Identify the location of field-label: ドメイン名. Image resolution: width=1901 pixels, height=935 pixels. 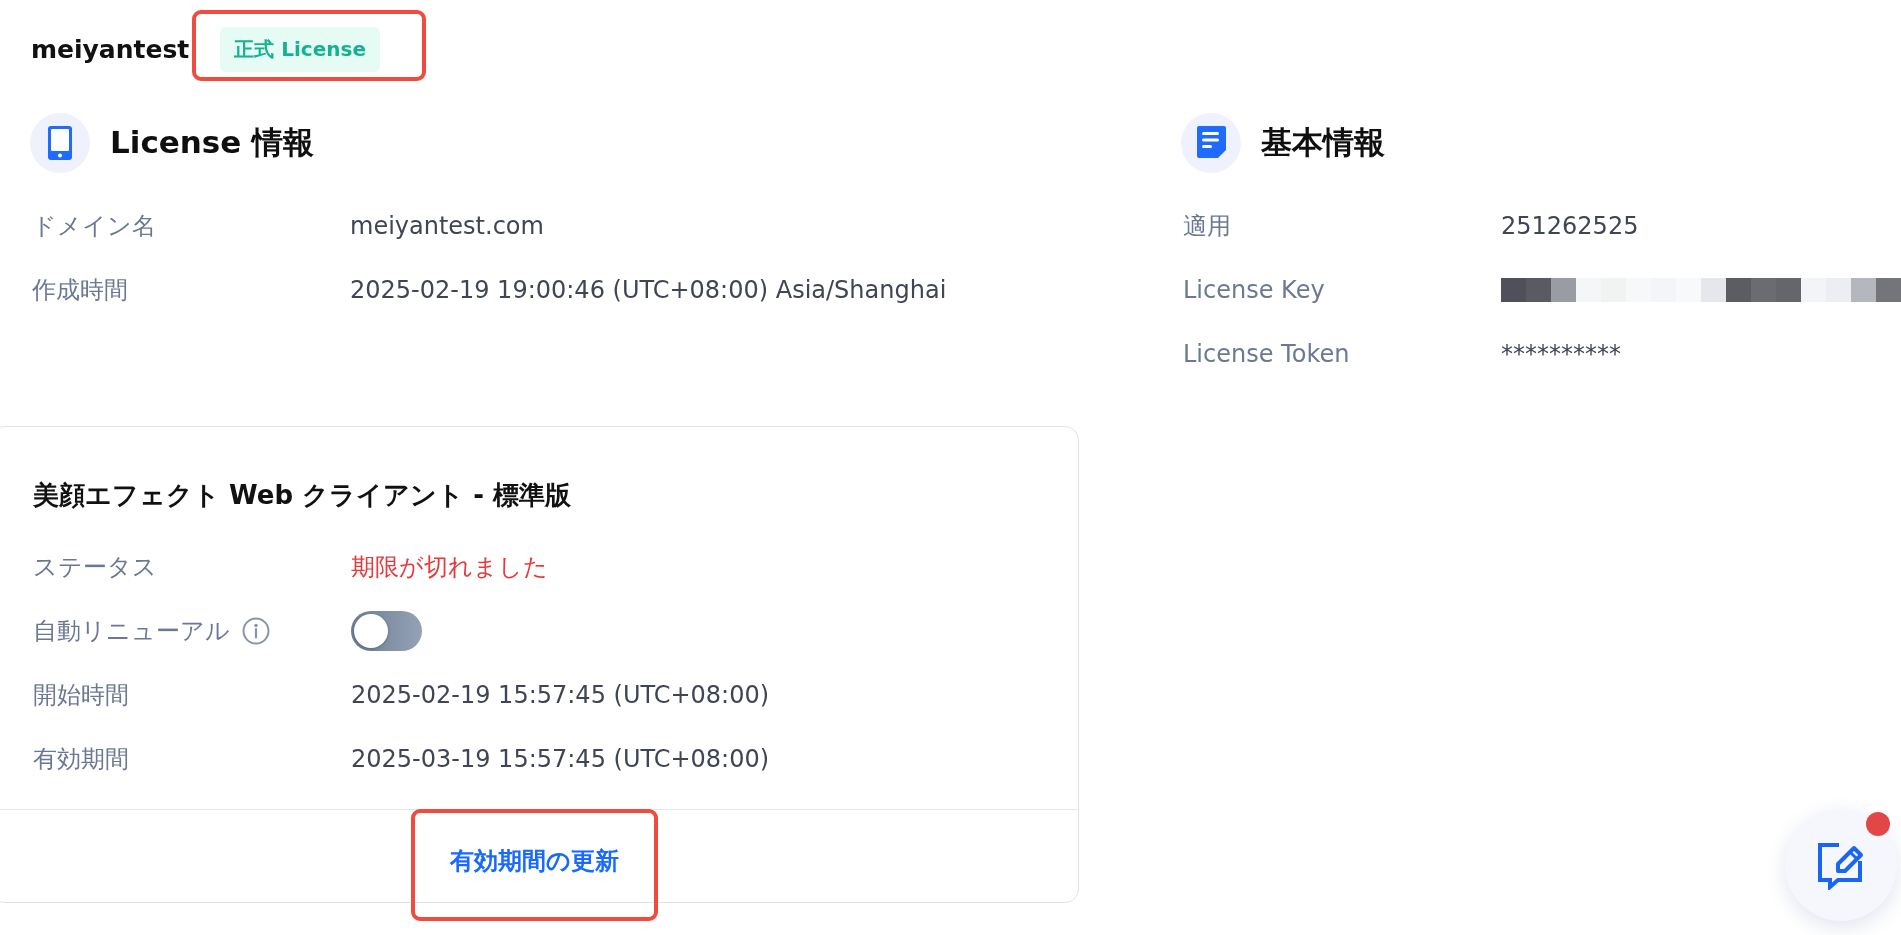
(94, 226).